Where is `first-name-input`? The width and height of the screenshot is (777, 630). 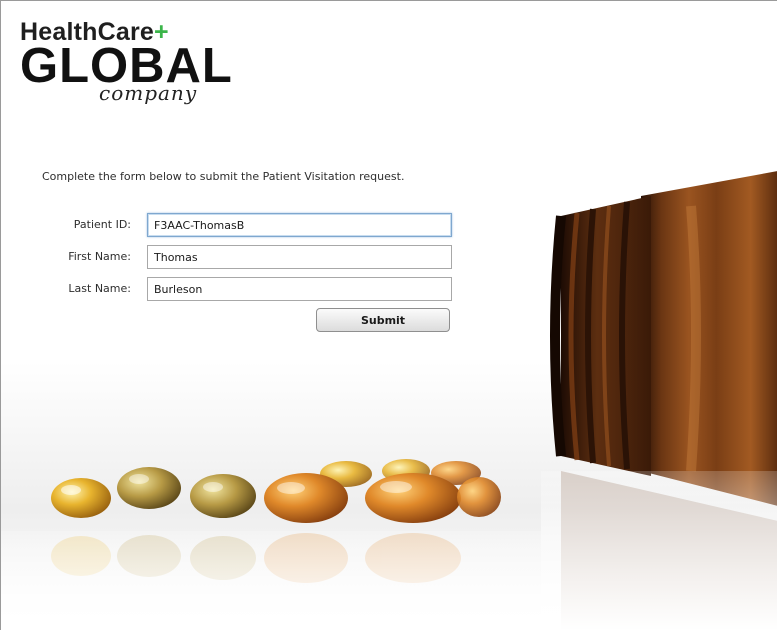 first-name-input is located at coordinates (299, 257).